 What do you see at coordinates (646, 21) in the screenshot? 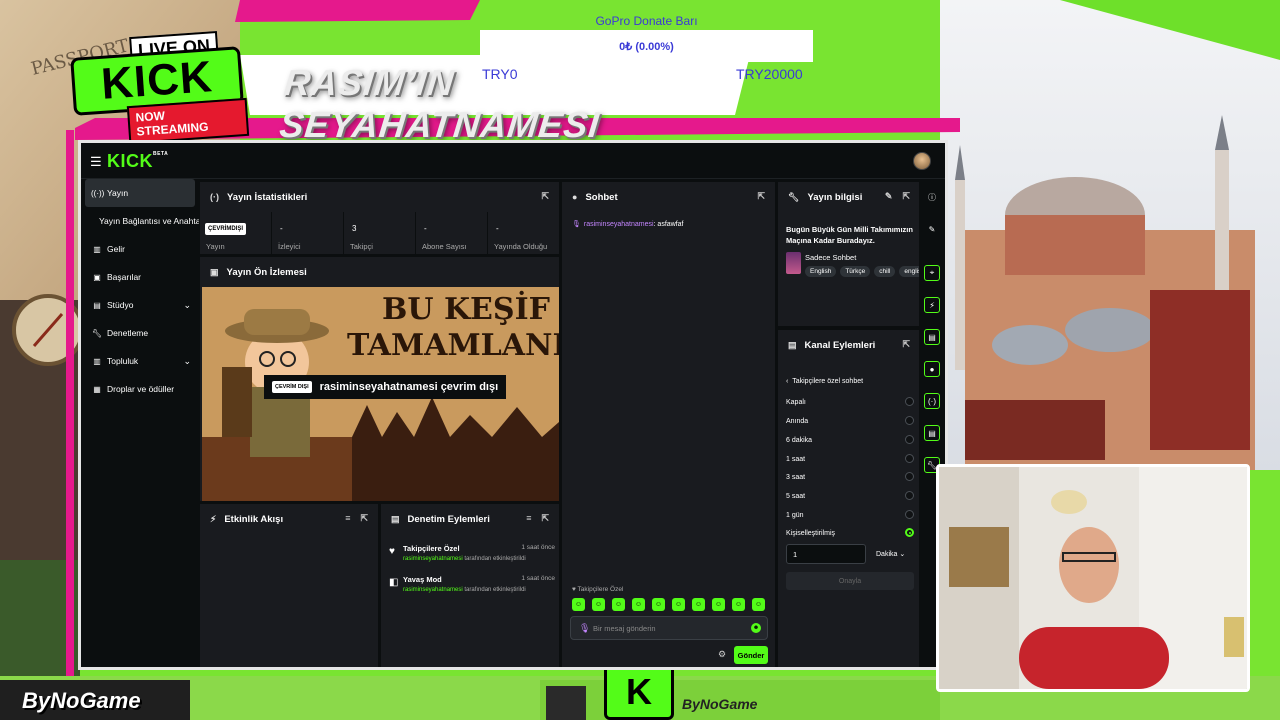
I see `donate-bar-title: GoPro Donate Barı` at bounding box center [646, 21].